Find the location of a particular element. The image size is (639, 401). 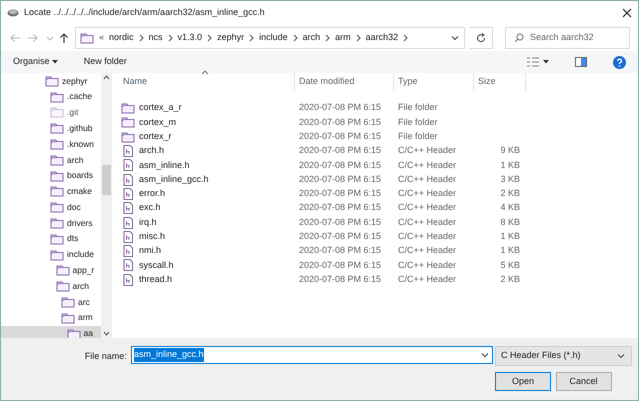

tree-item: arc is located at coordinates (51, 302).